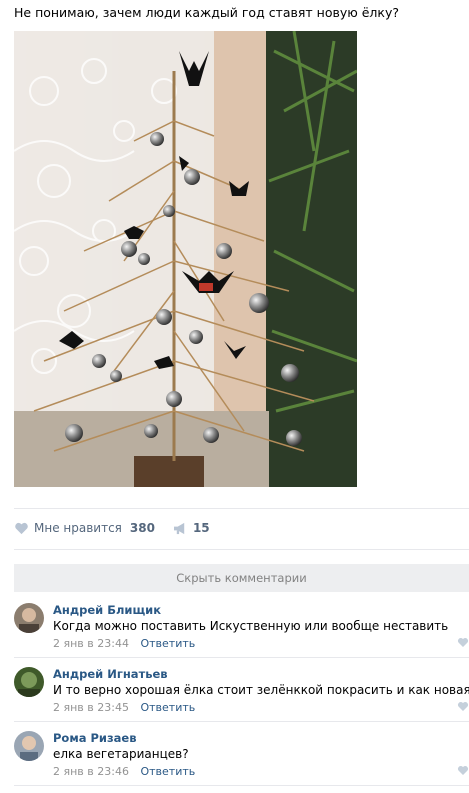 The width and height of the screenshot is (469, 793). I want to click on share-button: 15, so click(191, 528).